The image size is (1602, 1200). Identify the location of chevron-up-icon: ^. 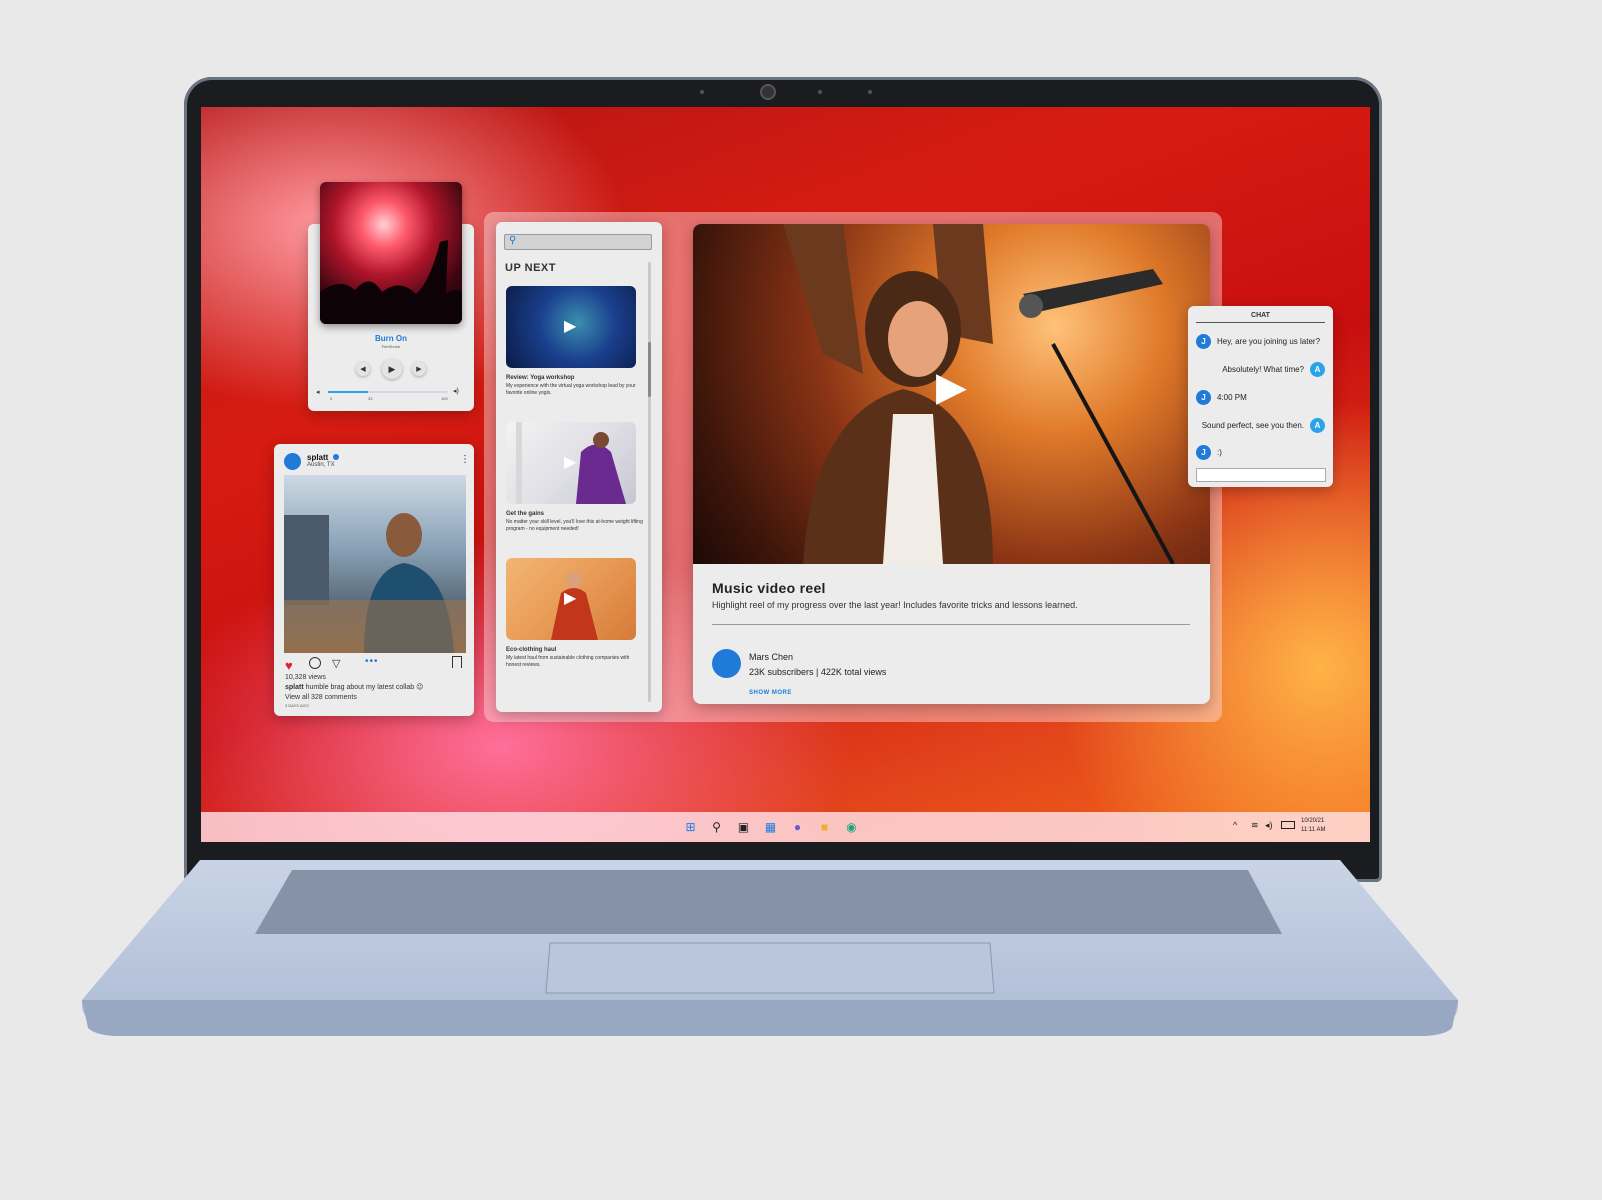
(1235, 825).